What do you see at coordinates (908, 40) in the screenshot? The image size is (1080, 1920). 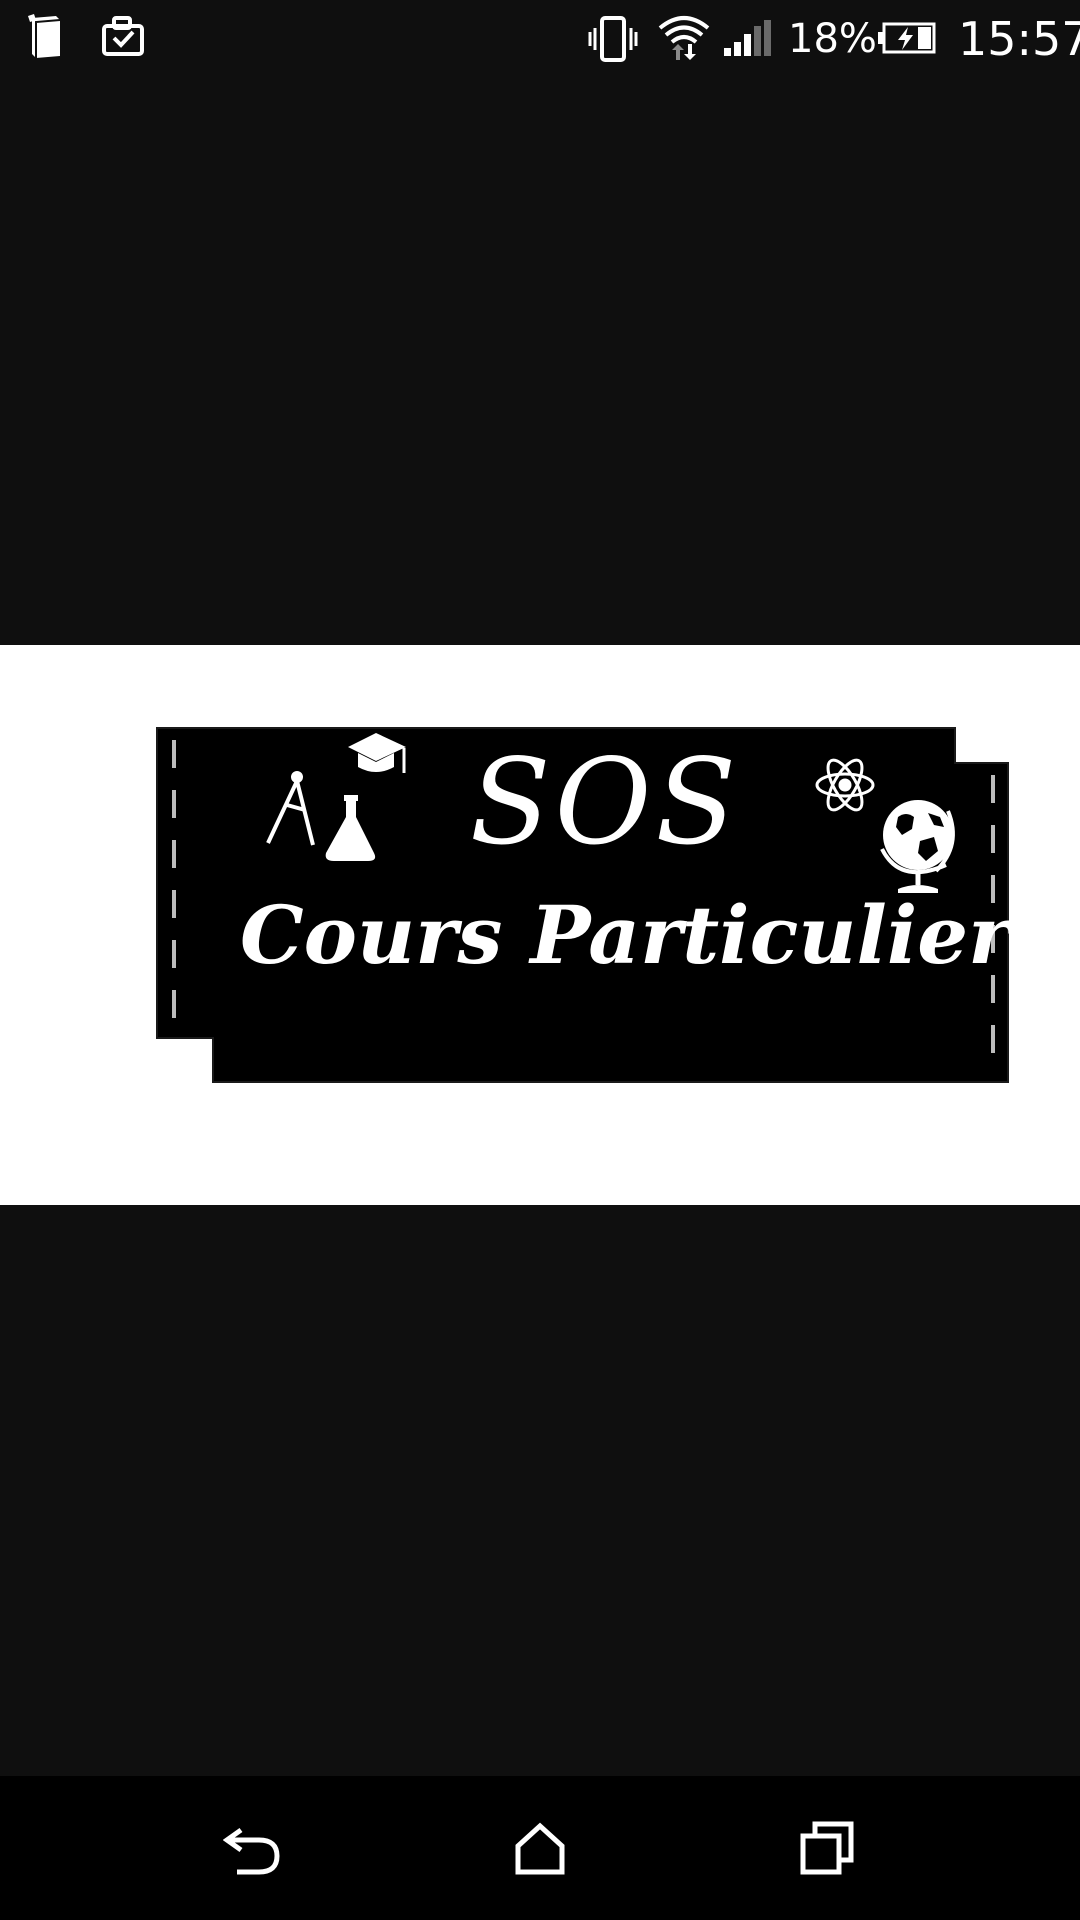 I see `battery-charging-icon` at bounding box center [908, 40].